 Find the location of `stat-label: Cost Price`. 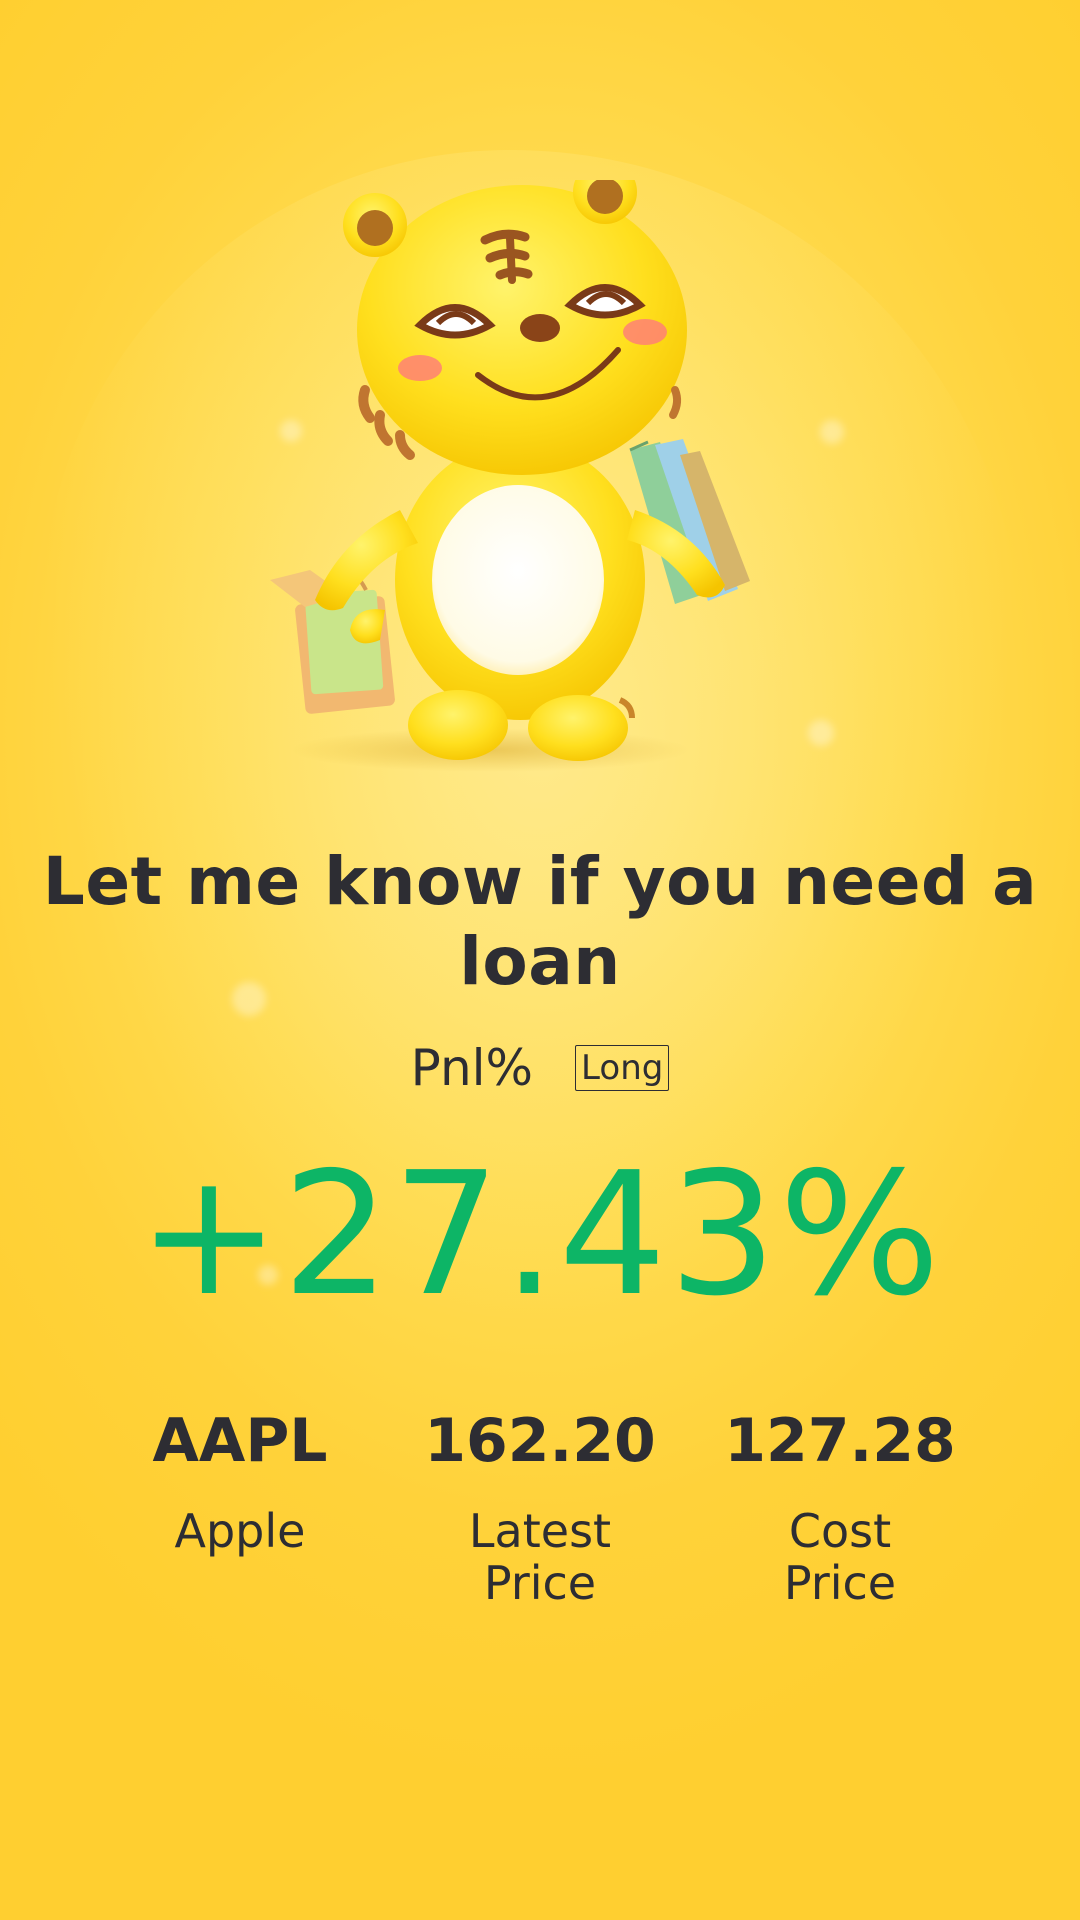

stat-label: Cost Price is located at coordinates (840, 1557).